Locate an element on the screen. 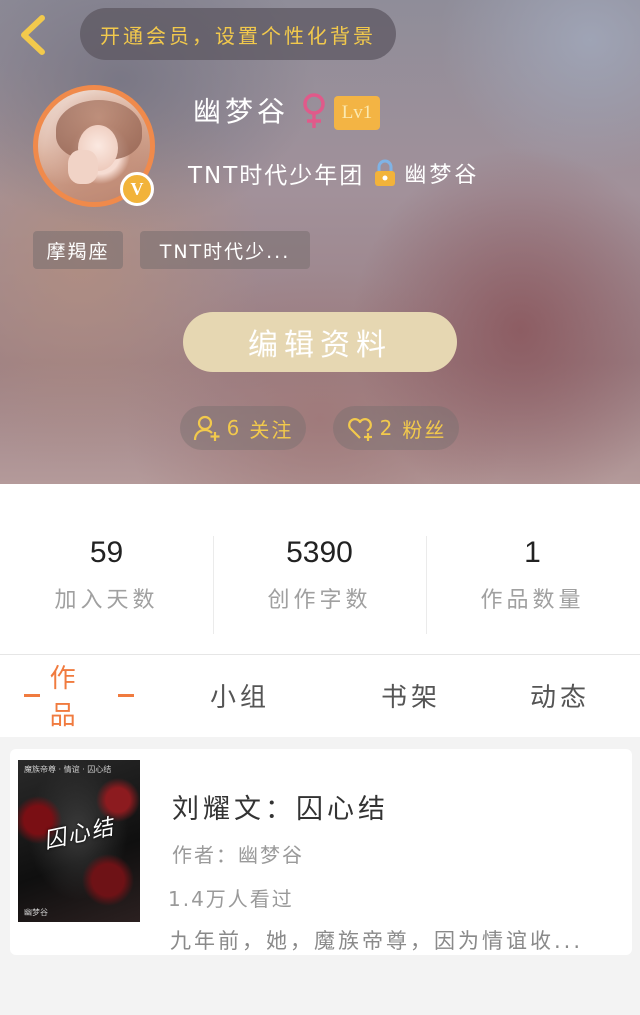 This screenshot has width=640, height=1015. person-add-icon is located at coordinates (206, 428).